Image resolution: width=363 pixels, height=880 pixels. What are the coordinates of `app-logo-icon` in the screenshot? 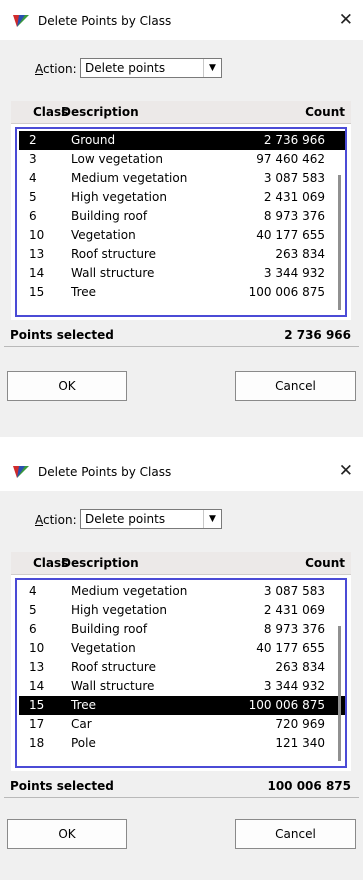 It's located at (21, 21).